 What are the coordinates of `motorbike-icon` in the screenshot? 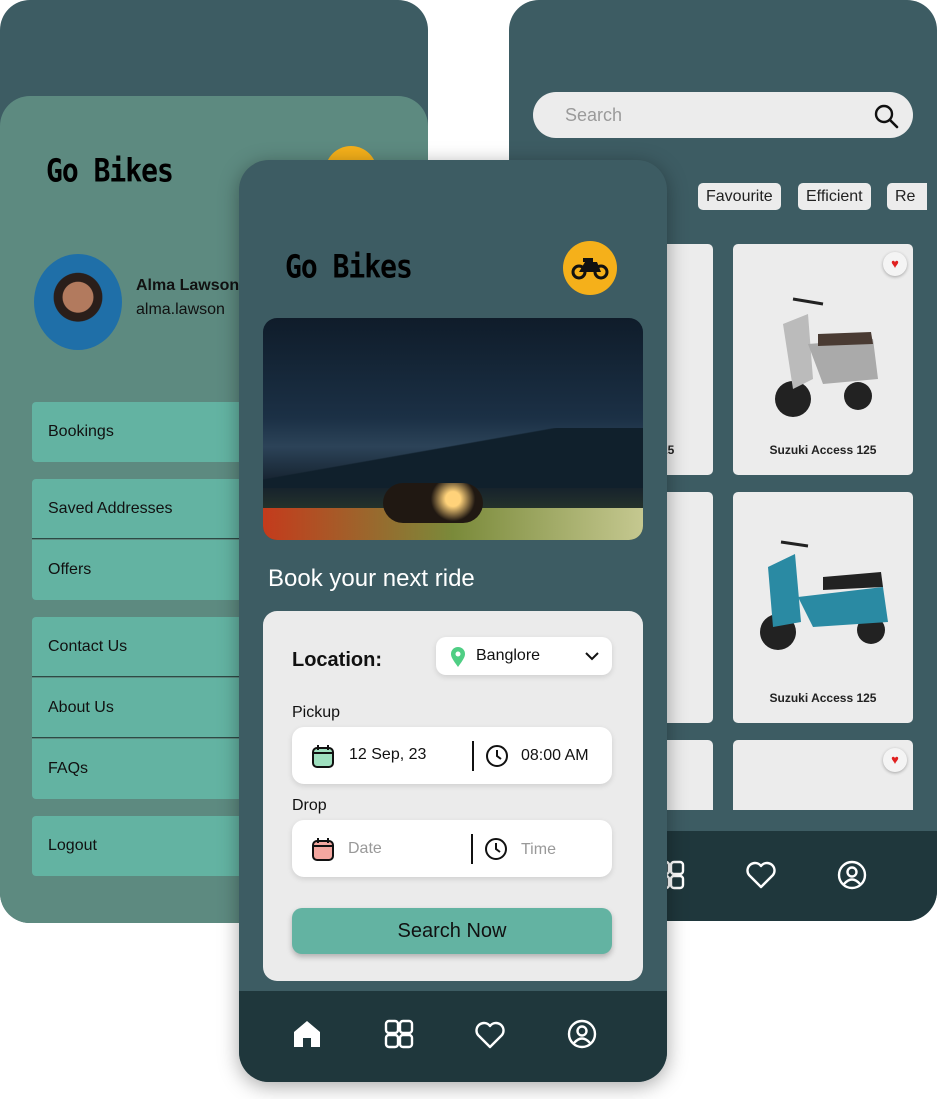 It's located at (590, 269).